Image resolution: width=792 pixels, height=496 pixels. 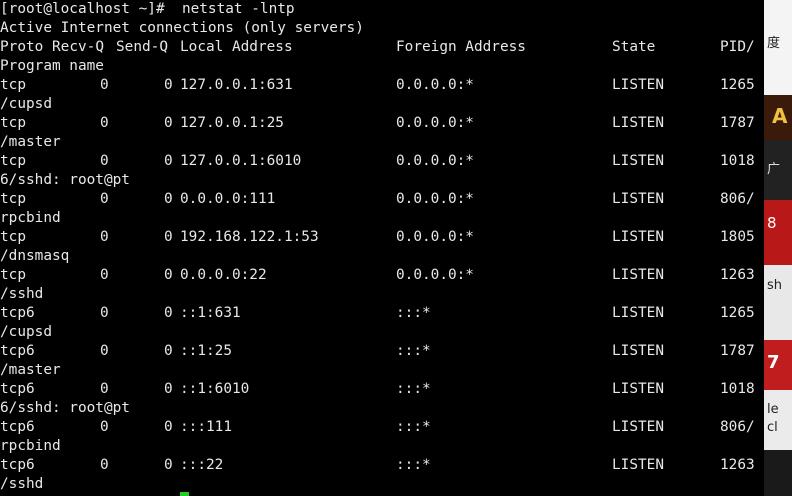 What do you see at coordinates (774, 169) in the screenshot?
I see `bg-text-fragment: 广` at bounding box center [774, 169].